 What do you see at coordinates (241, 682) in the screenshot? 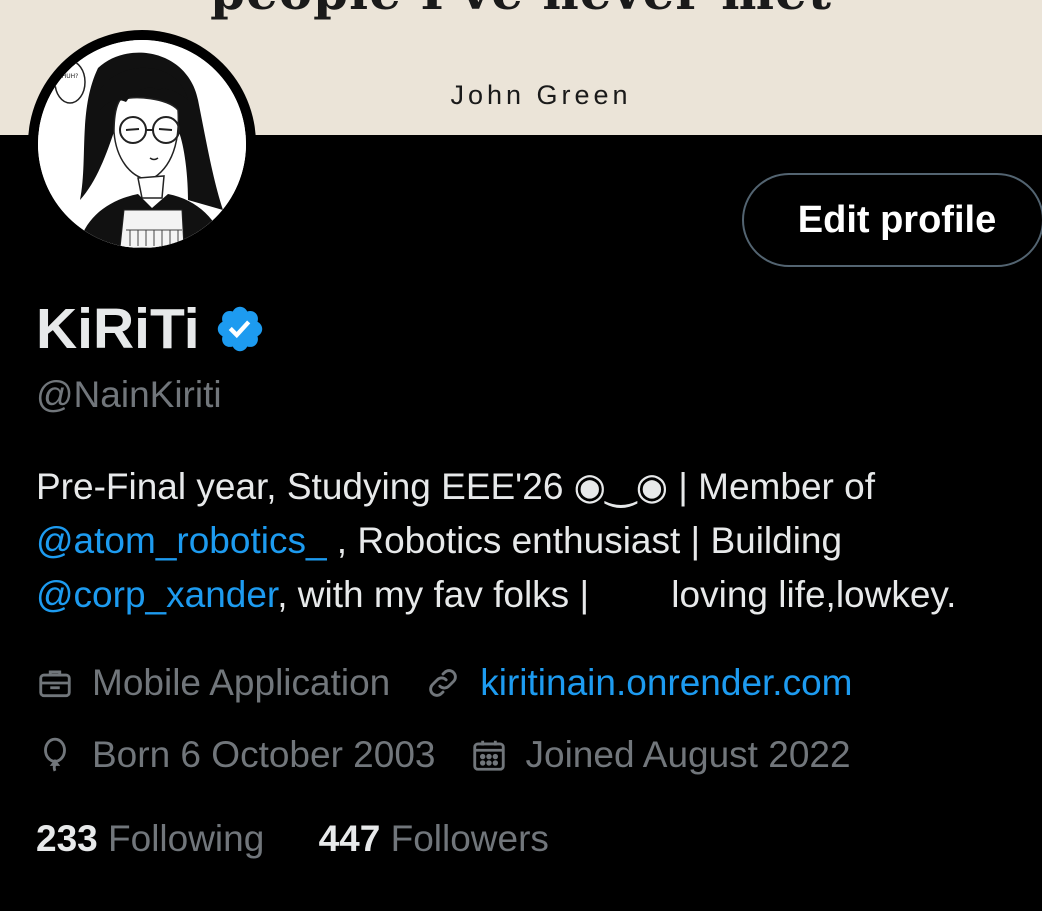
I see `category-label: Mobile Application` at bounding box center [241, 682].